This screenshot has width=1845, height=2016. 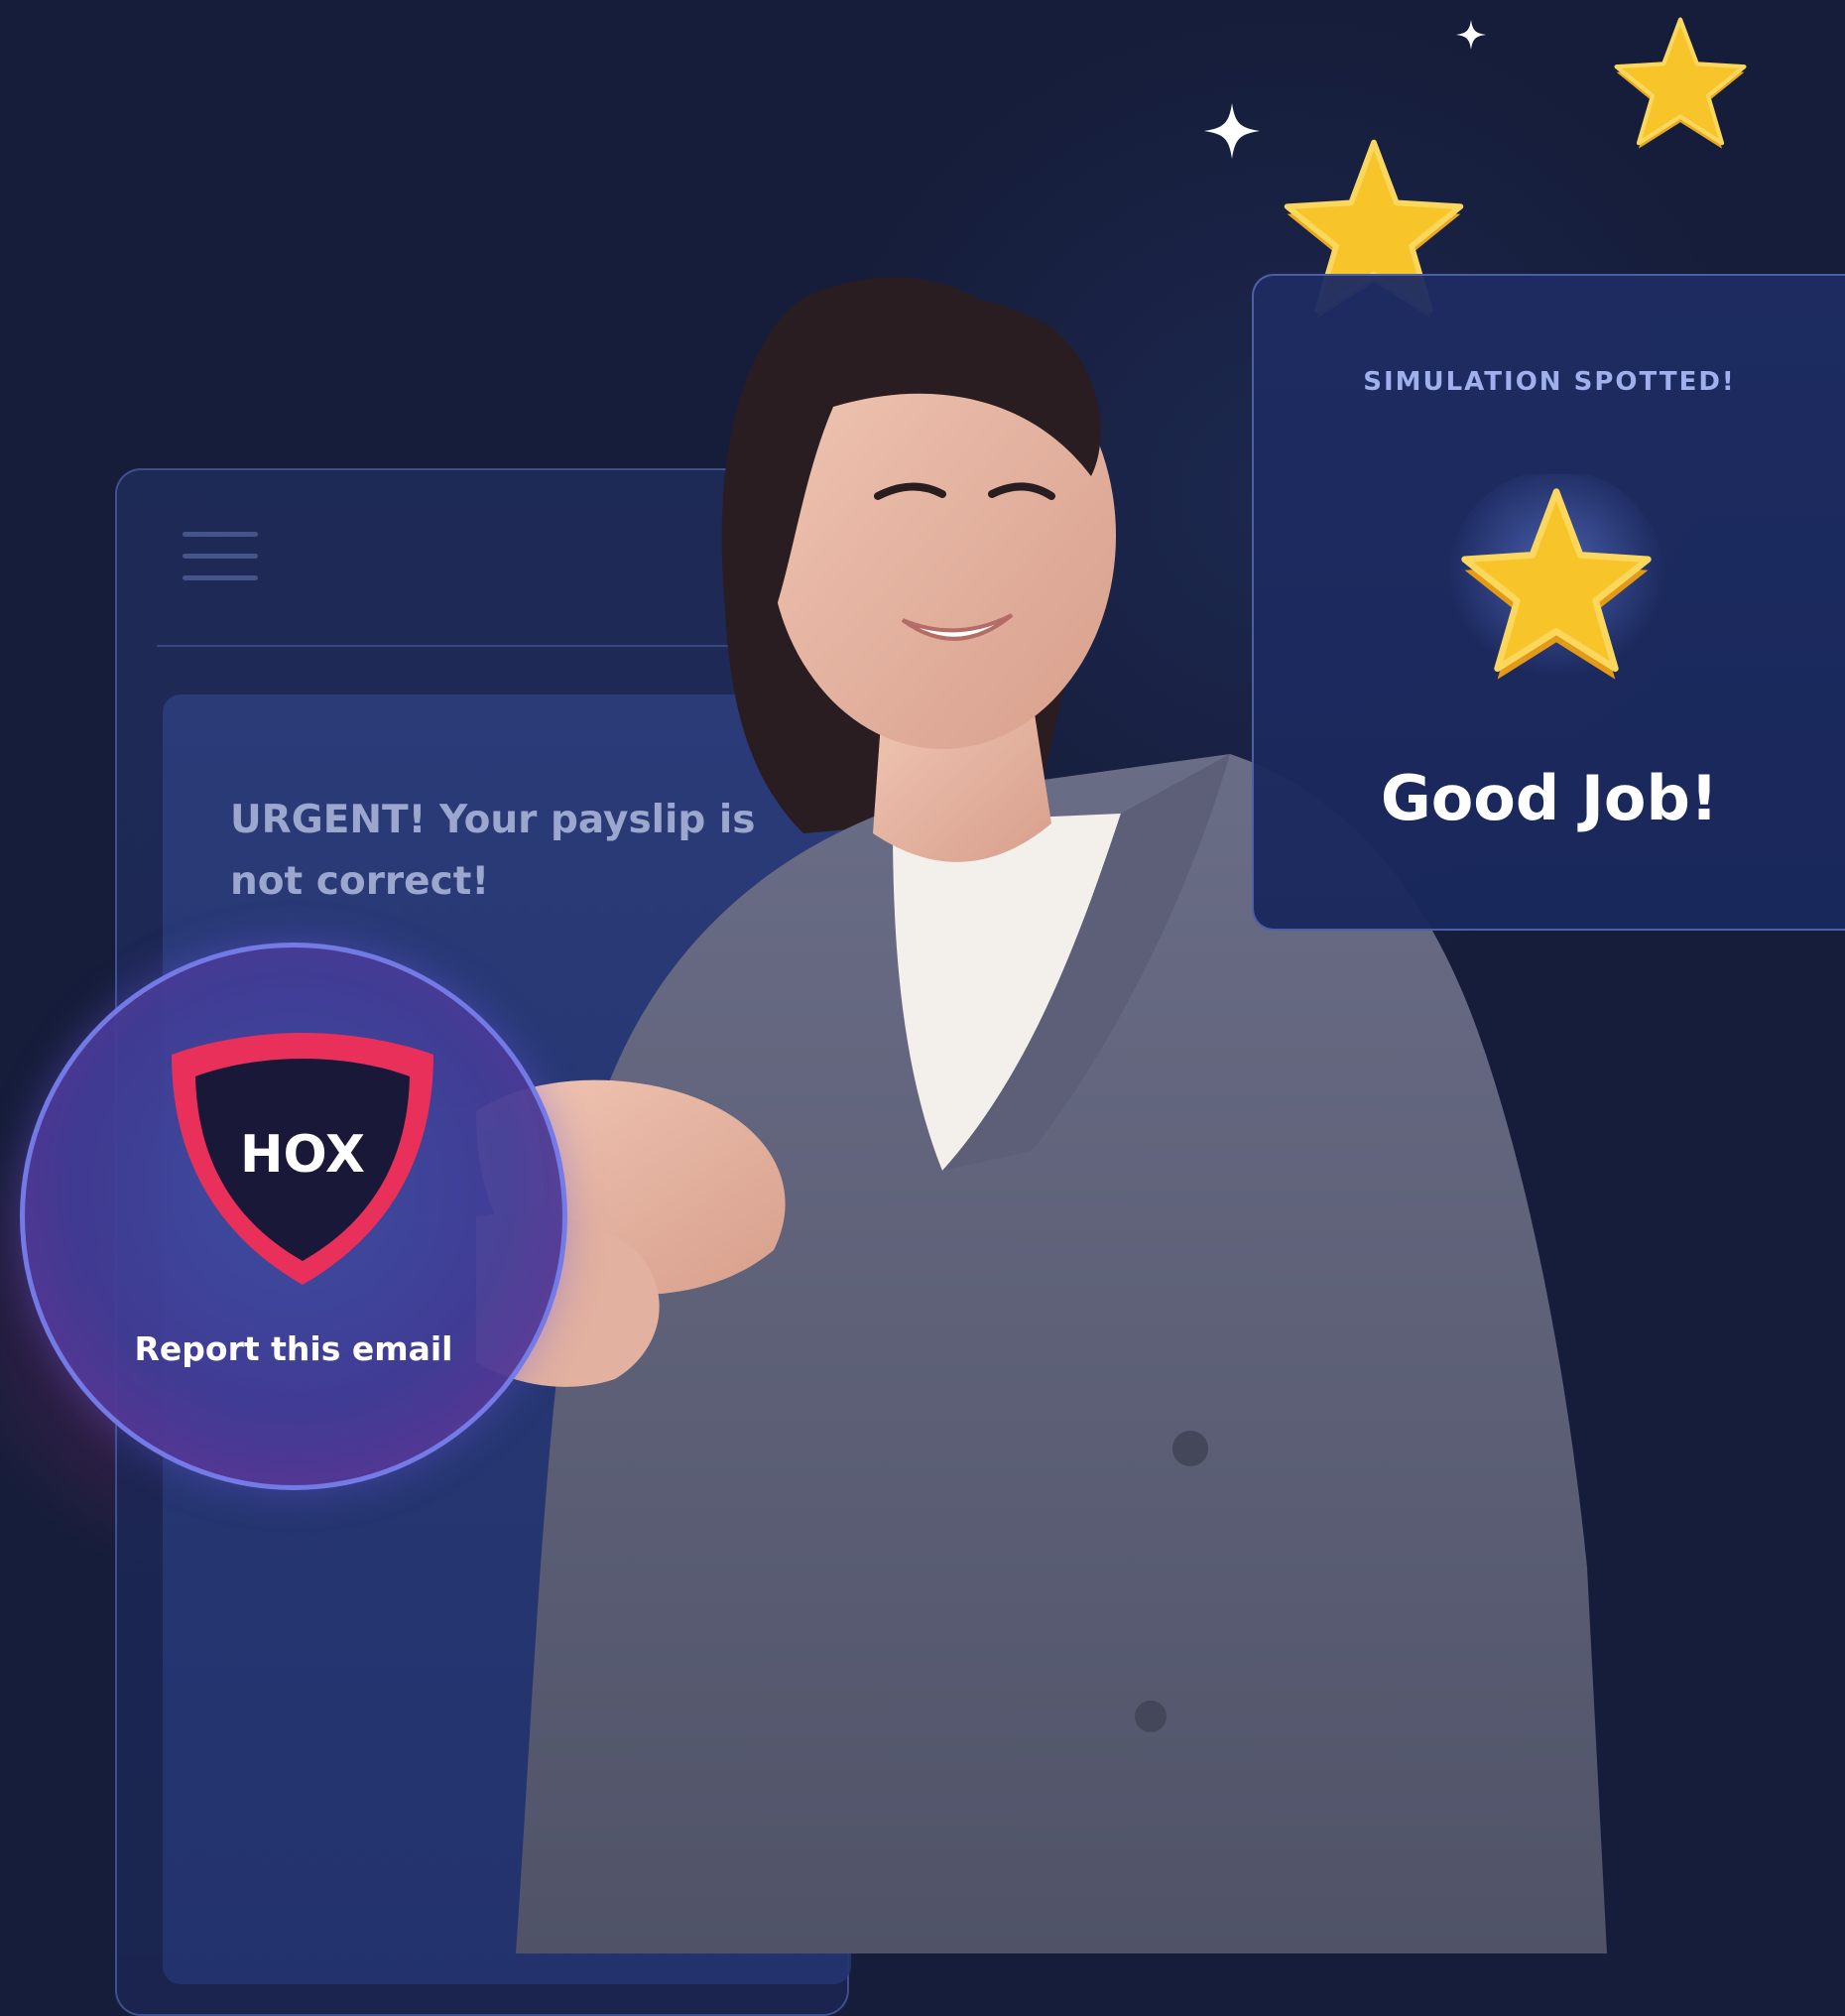 I want to click on report-email-label: Report this email, so click(x=293, y=1348).